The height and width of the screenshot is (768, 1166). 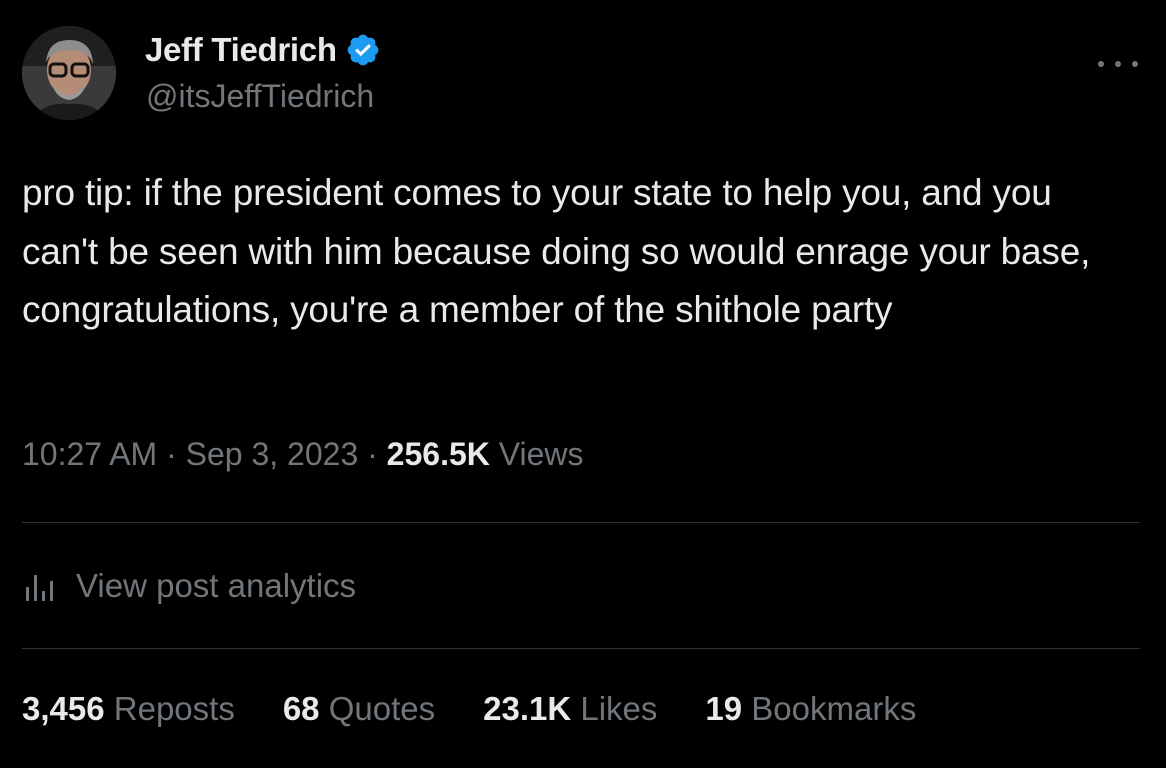 What do you see at coordinates (541, 454) in the screenshot?
I see `views-label: Views` at bounding box center [541, 454].